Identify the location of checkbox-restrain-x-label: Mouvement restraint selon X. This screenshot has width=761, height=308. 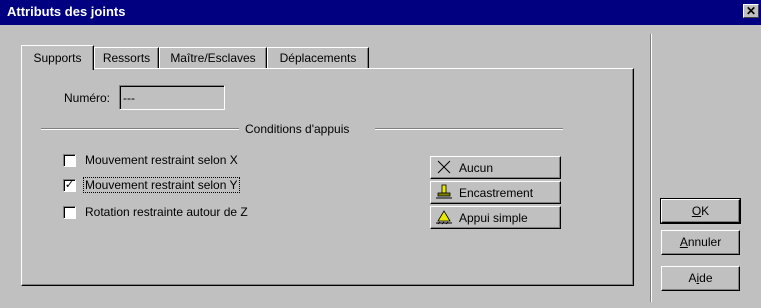
(161, 160).